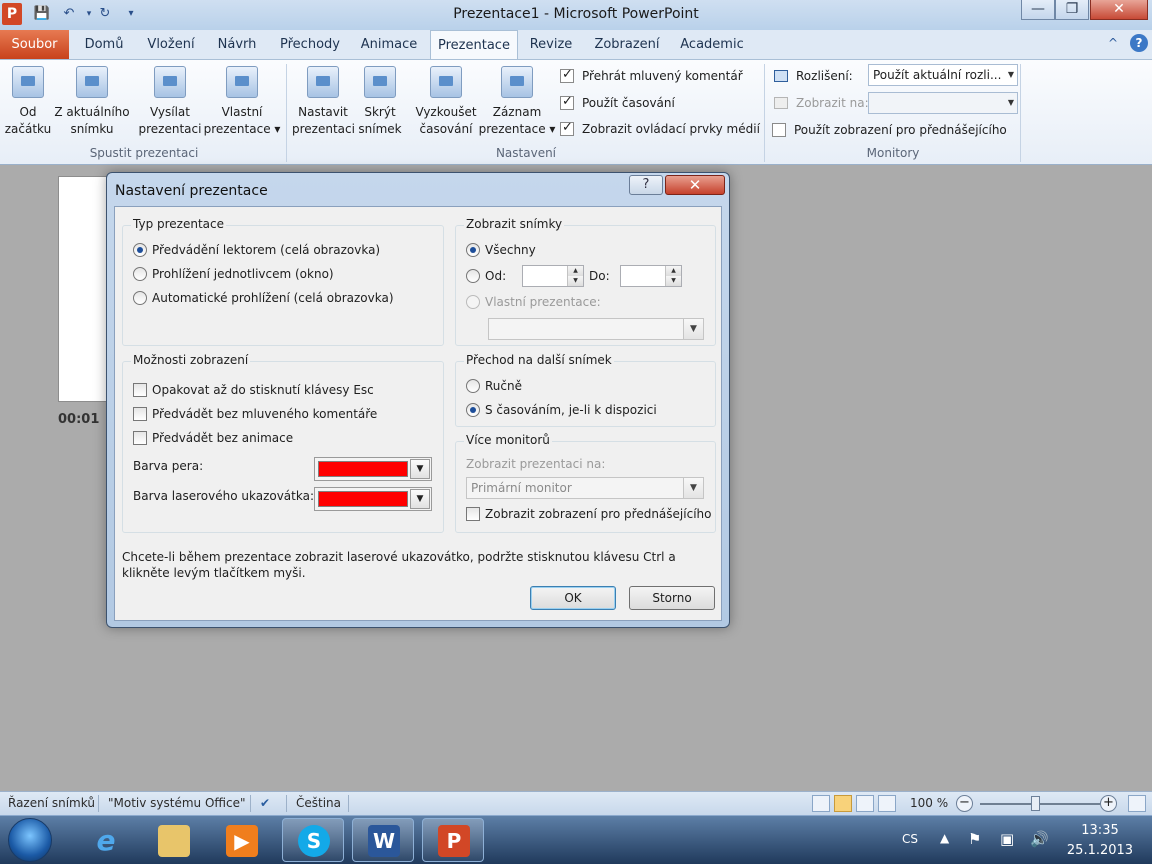 The height and width of the screenshot is (864, 1152). I want to click on use-timings-checkbox: Použít časování, so click(617, 102).